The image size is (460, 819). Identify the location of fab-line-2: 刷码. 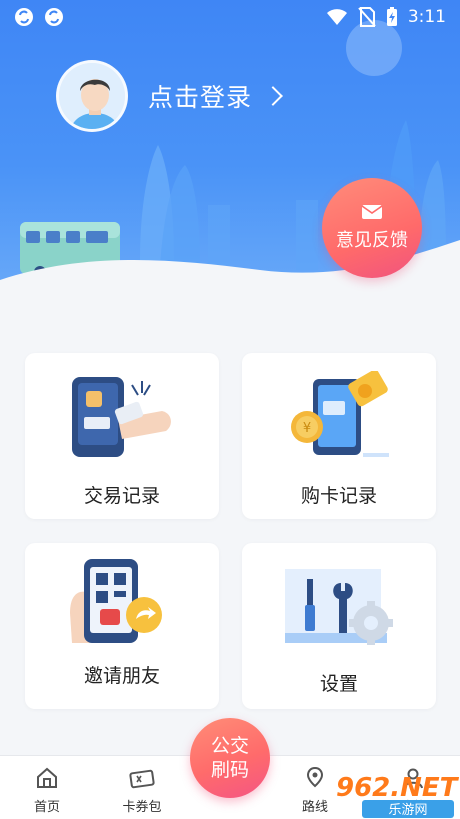
(229, 770).